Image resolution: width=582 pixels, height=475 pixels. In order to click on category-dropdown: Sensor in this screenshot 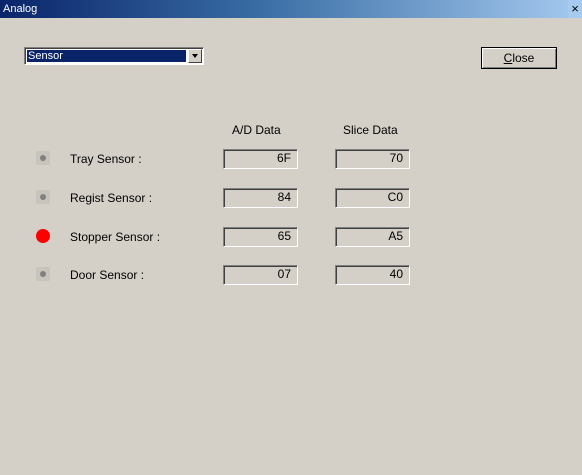, I will do `click(114, 56)`.